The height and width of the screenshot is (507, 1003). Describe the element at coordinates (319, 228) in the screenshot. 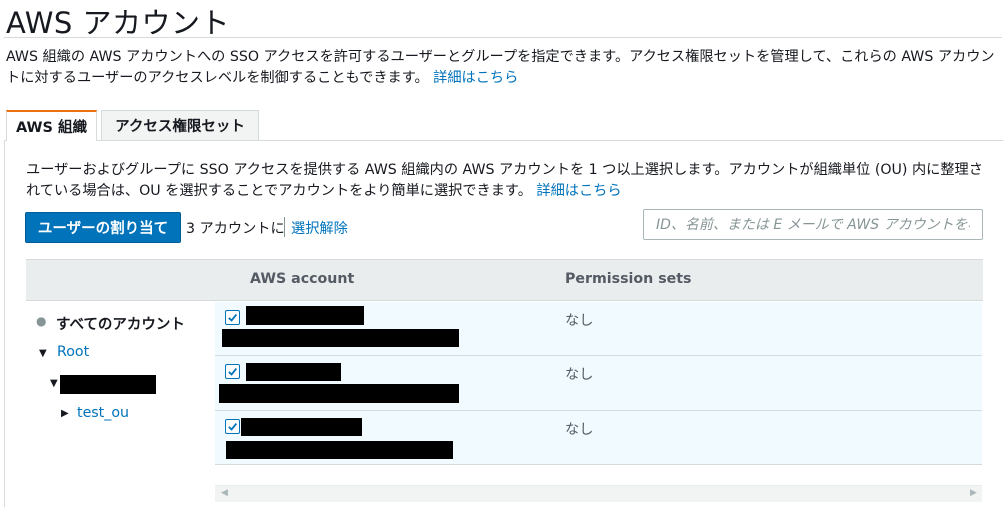

I see `clear-selection-link: 選択解除` at that location.